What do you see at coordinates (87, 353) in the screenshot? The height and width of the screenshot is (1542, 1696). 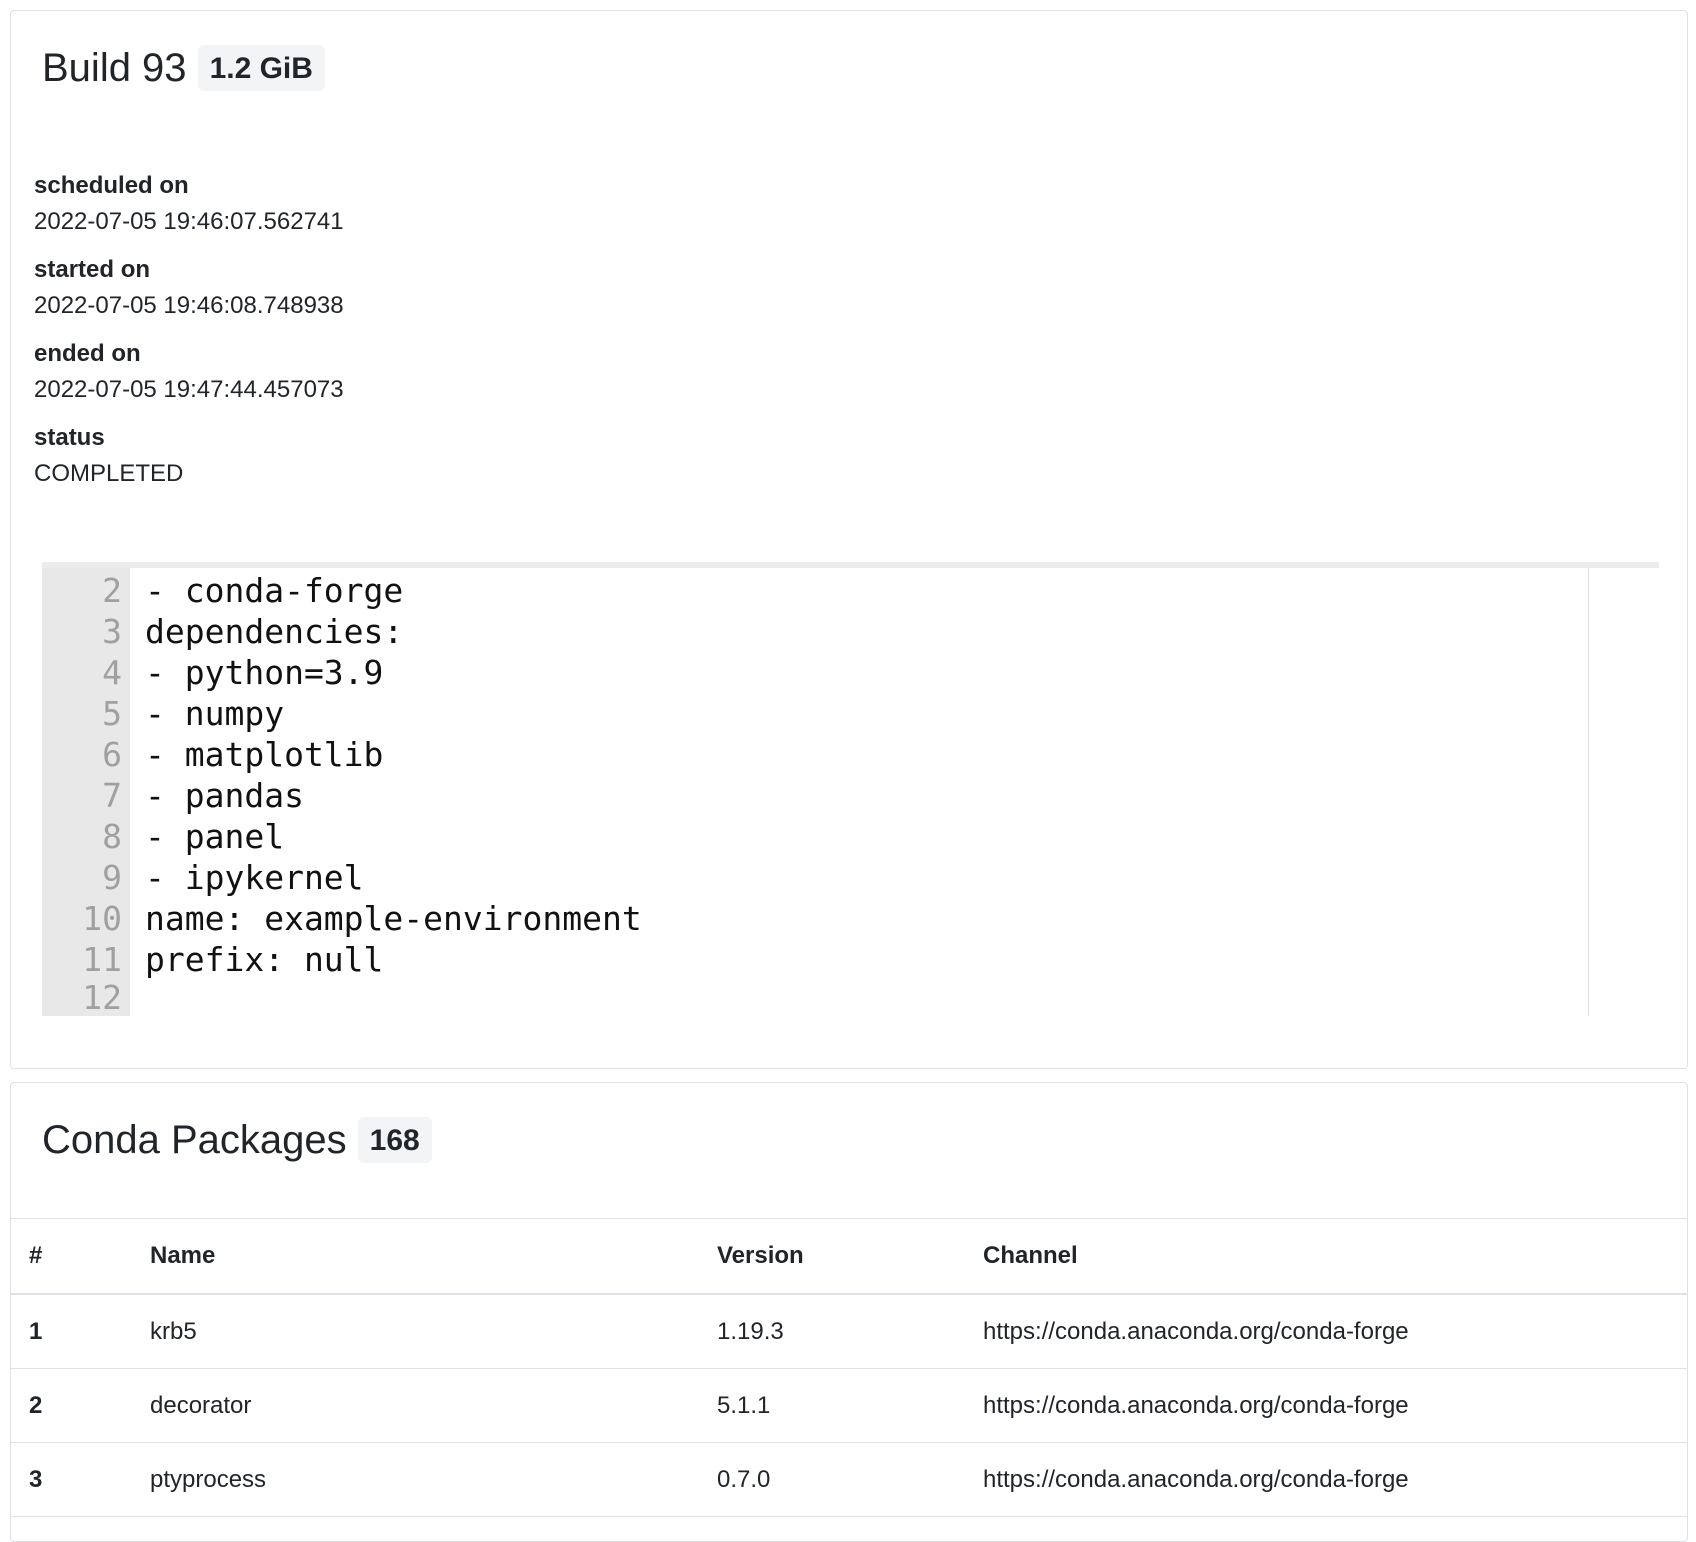 I see `ended-on-label: ended on` at bounding box center [87, 353].